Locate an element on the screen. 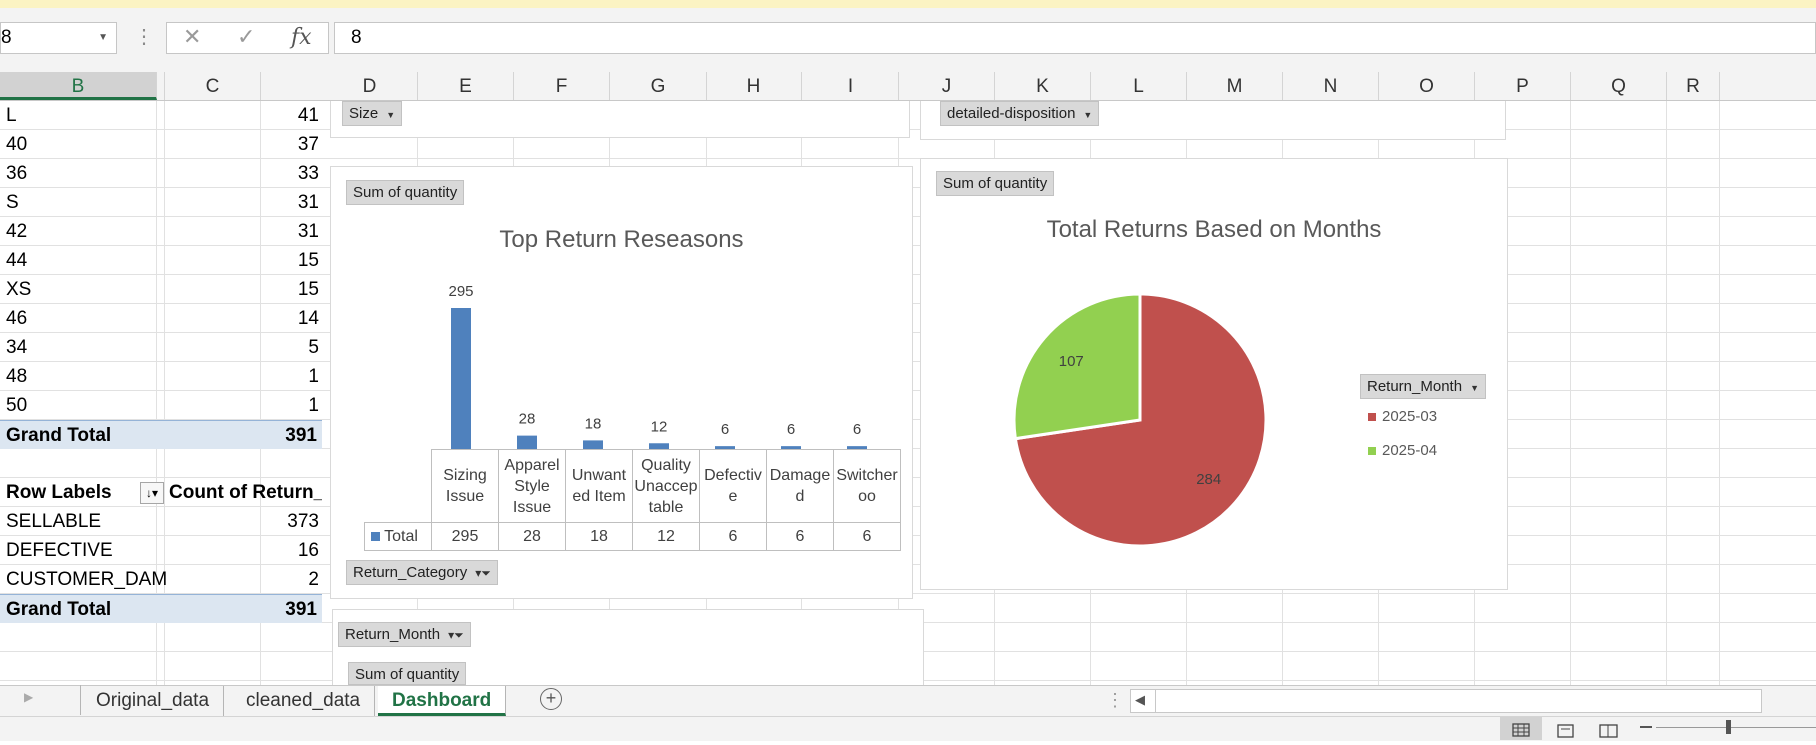 Image resolution: width=1816 pixels, height=745 pixels. row-label: 50 is located at coordinates (81, 405).